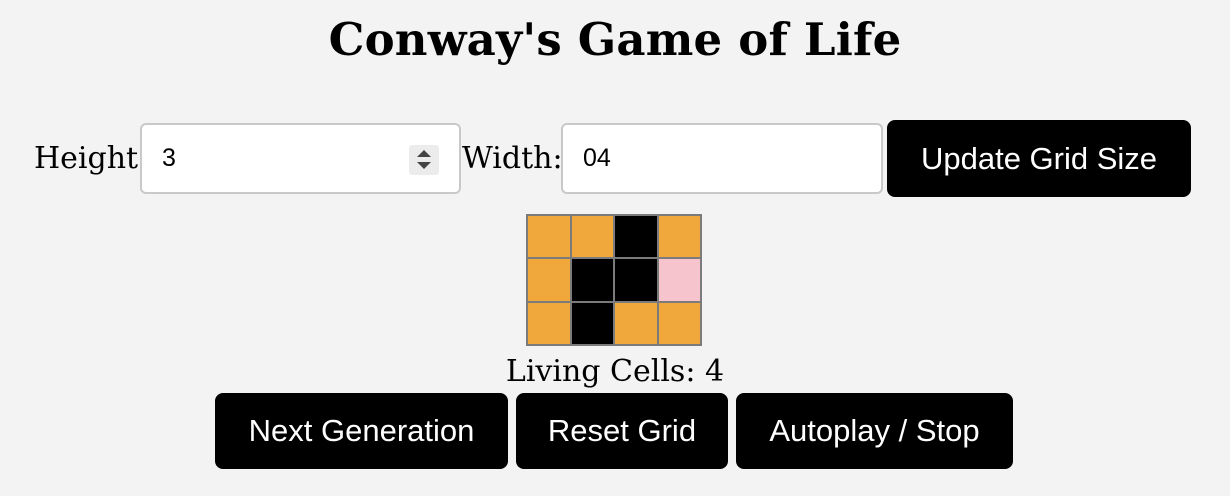  Describe the element at coordinates (300, 158) in the screenshot. I see `height-input: 3` at that location.